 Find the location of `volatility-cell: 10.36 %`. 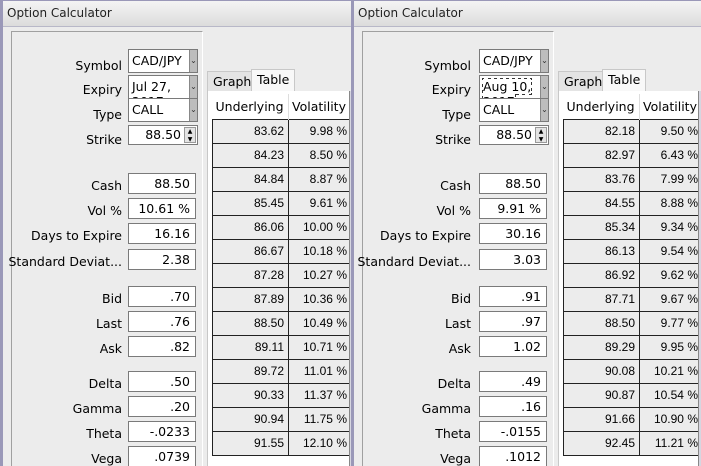

volatility-cell: 10.36 % is located at coordinates (320, 299).